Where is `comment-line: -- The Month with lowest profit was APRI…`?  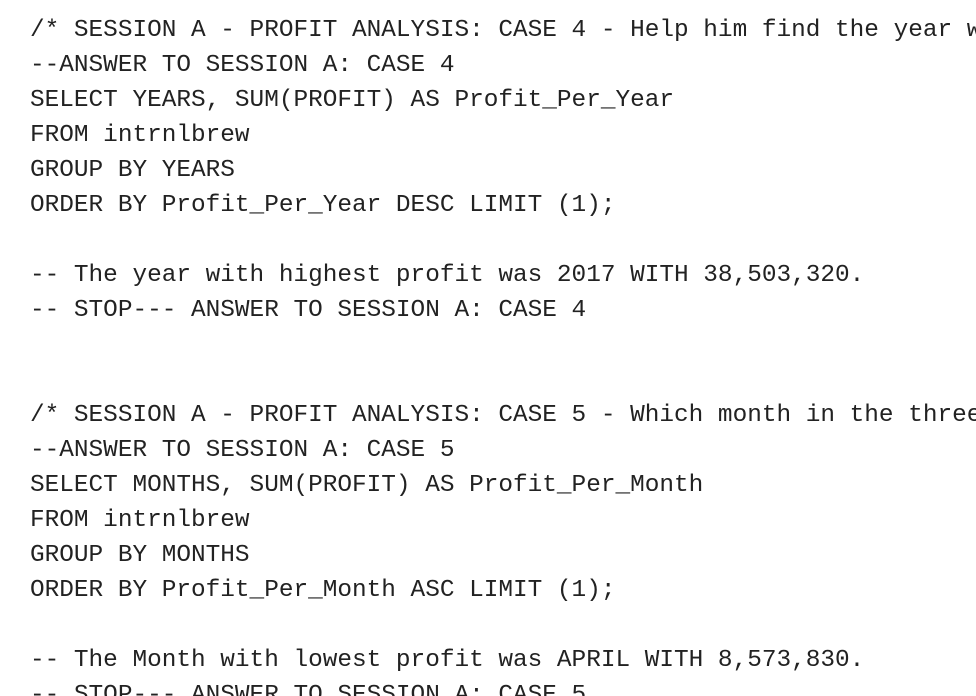
comment-line: -- The Month with lowest profit was APRI… is located at coordinates (447, 660).